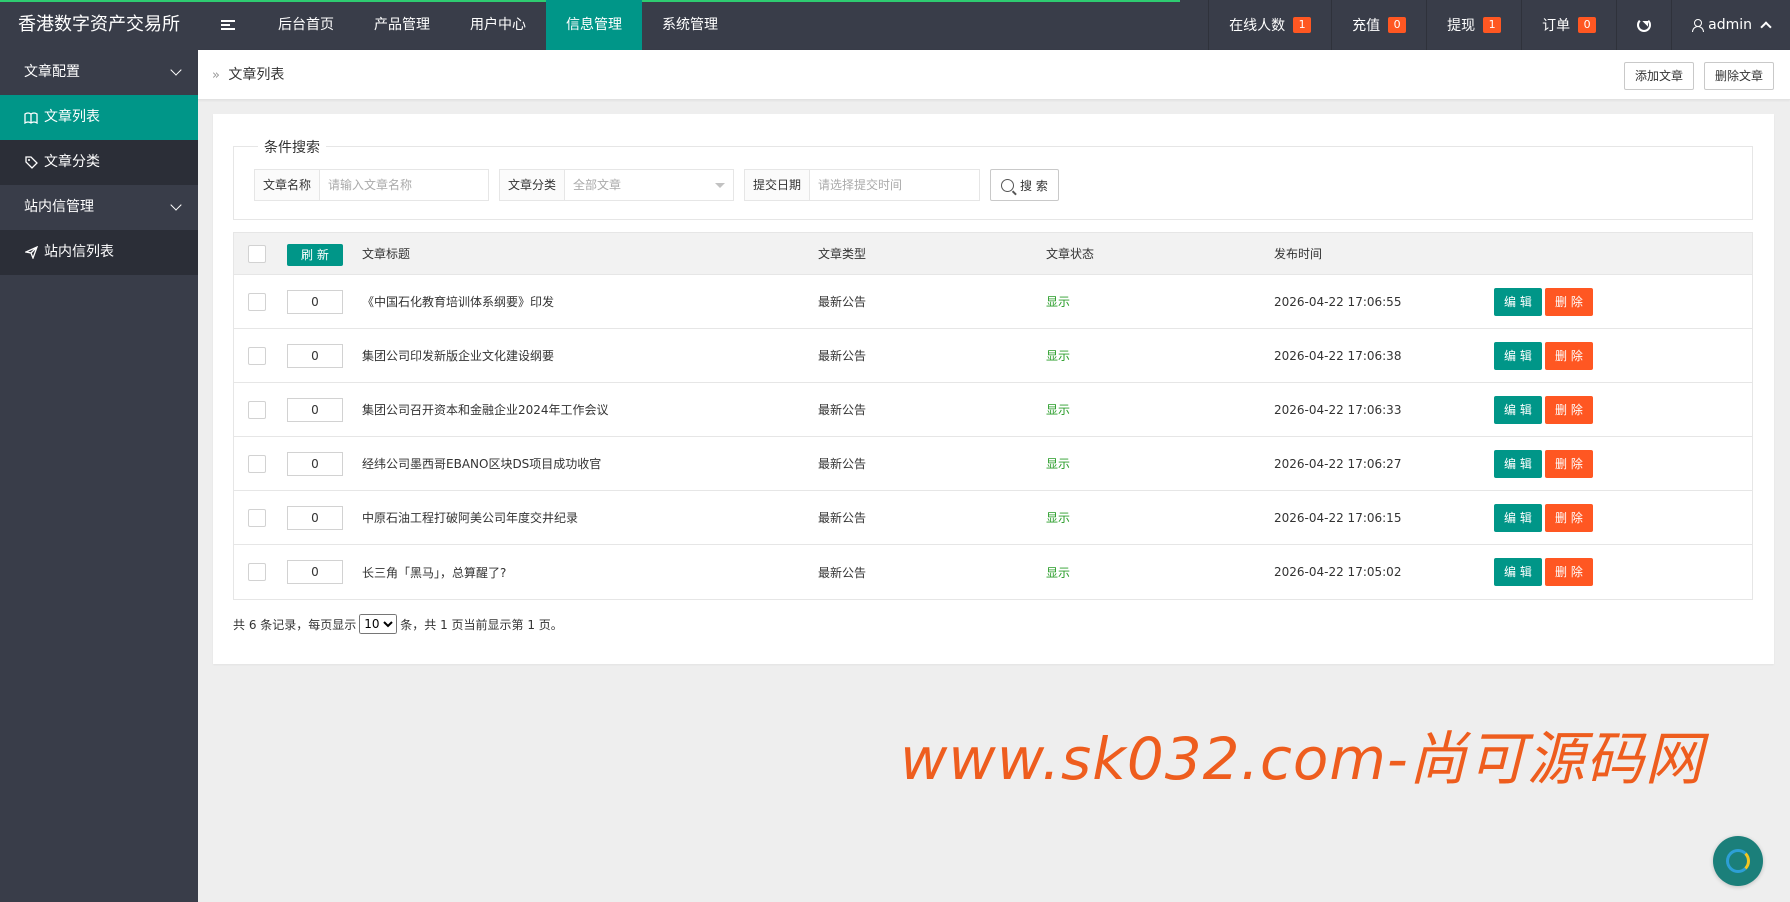  I want to click on refresh-button, so click(1643, 25).